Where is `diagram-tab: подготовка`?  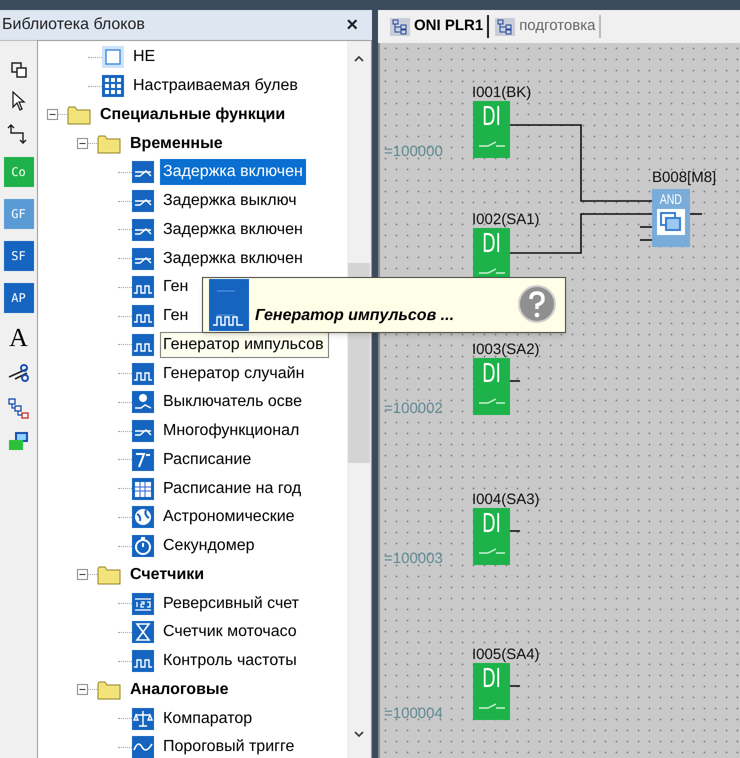 diagram-tab: подготовка is located at coordinates (548, 26).